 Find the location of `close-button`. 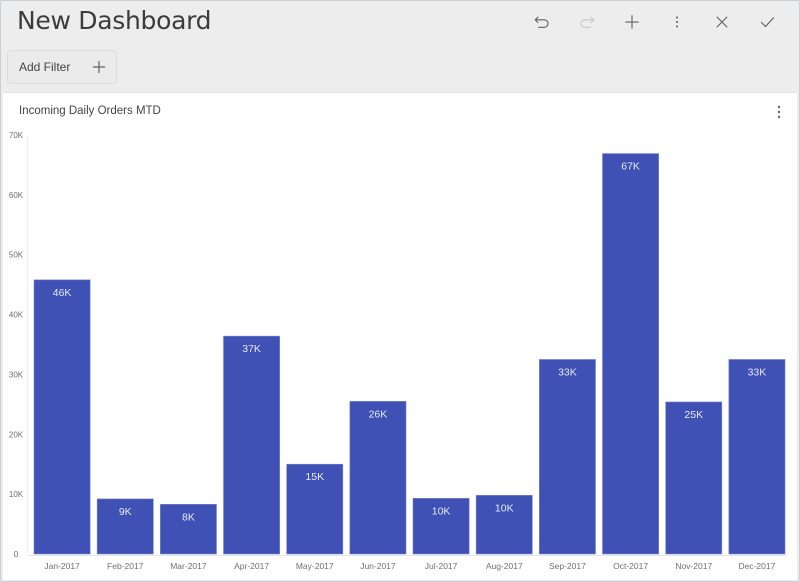

close-button is located at coordinates (721, 22).